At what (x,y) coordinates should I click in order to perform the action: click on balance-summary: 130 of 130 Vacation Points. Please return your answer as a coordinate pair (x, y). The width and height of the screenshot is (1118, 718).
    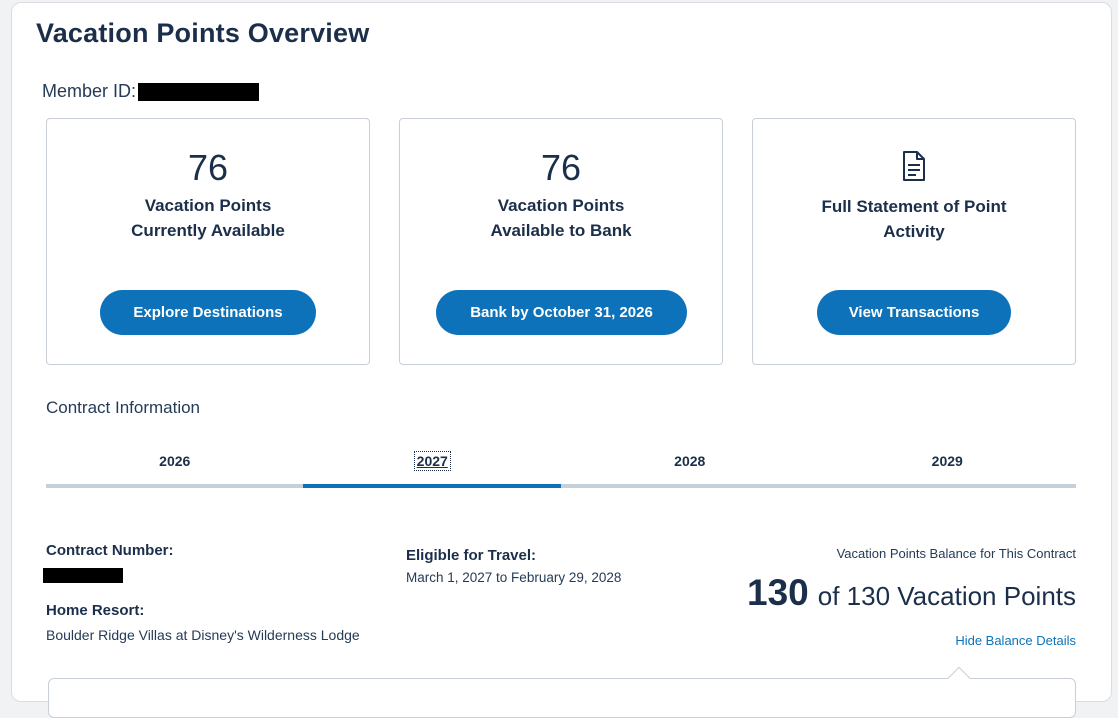
    Looking at the image, I should click on (911, 593).